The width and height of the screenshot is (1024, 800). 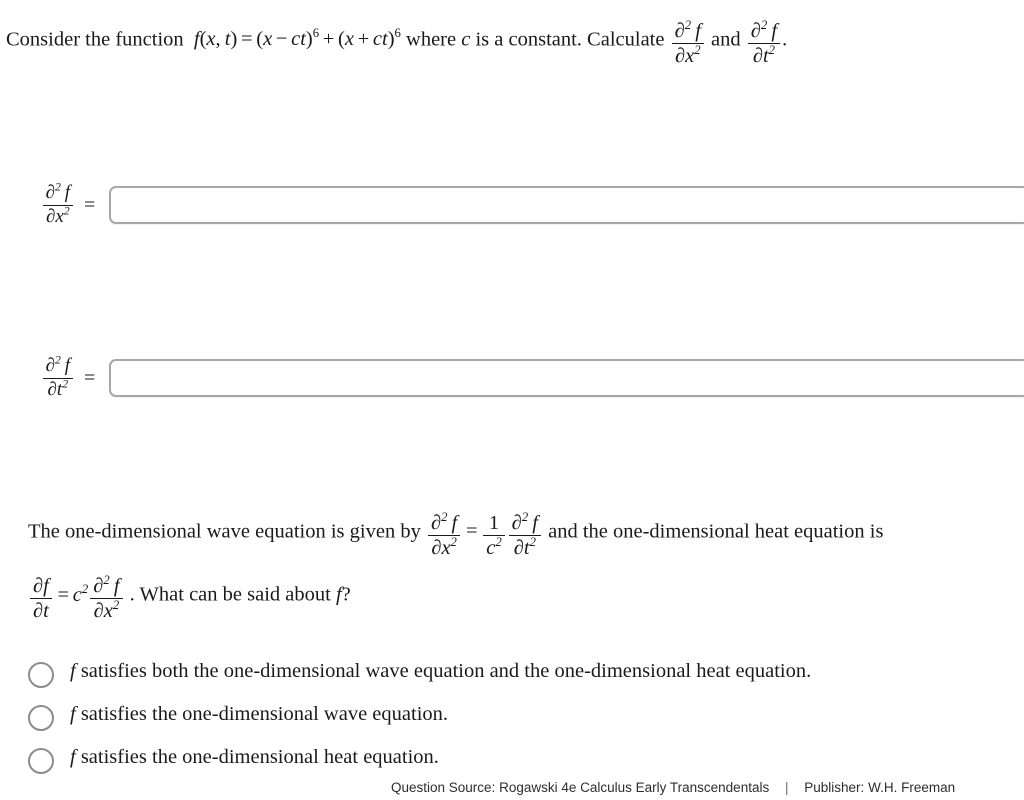 What do you see at coordinates (79, 598) in the screenshot?
I see `heat-equation-expression: ∂f ∂t = c2 ∂2 f ∂x2` at bounding box center [79, 598].